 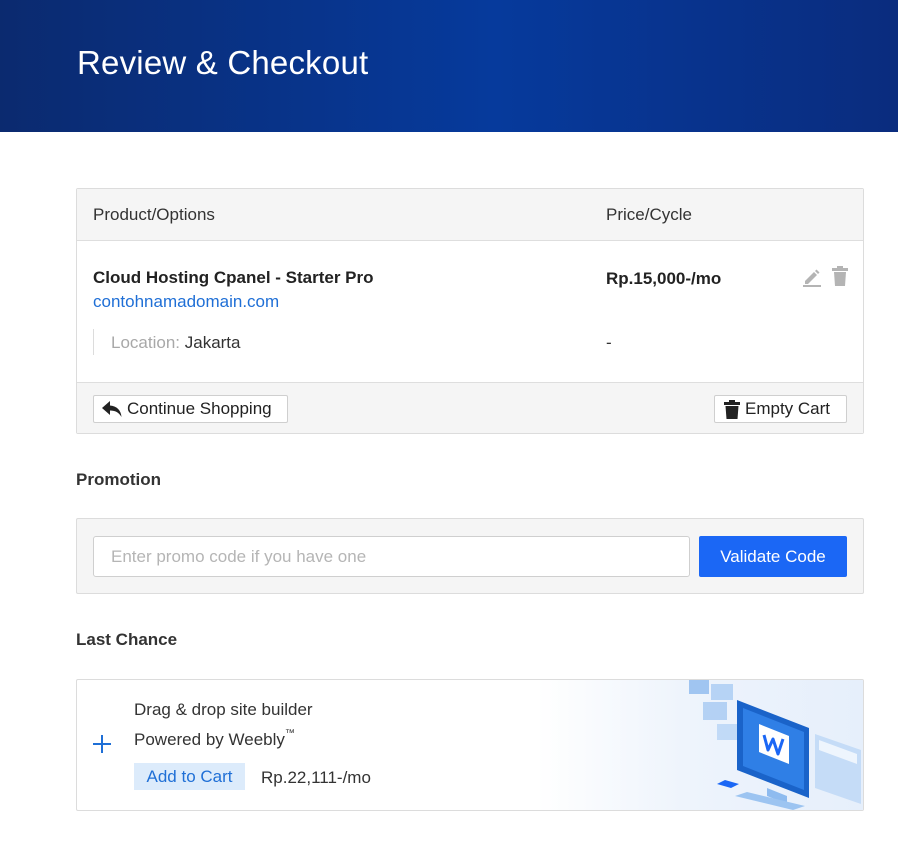 I want to click on last-chance-title: Last Chance, so click(x=127, y=639).